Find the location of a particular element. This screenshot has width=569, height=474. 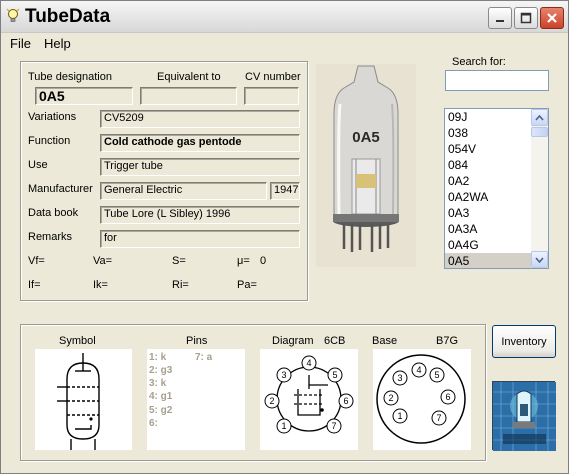

param-ri: Ri= is located at coordinates (180, 285).